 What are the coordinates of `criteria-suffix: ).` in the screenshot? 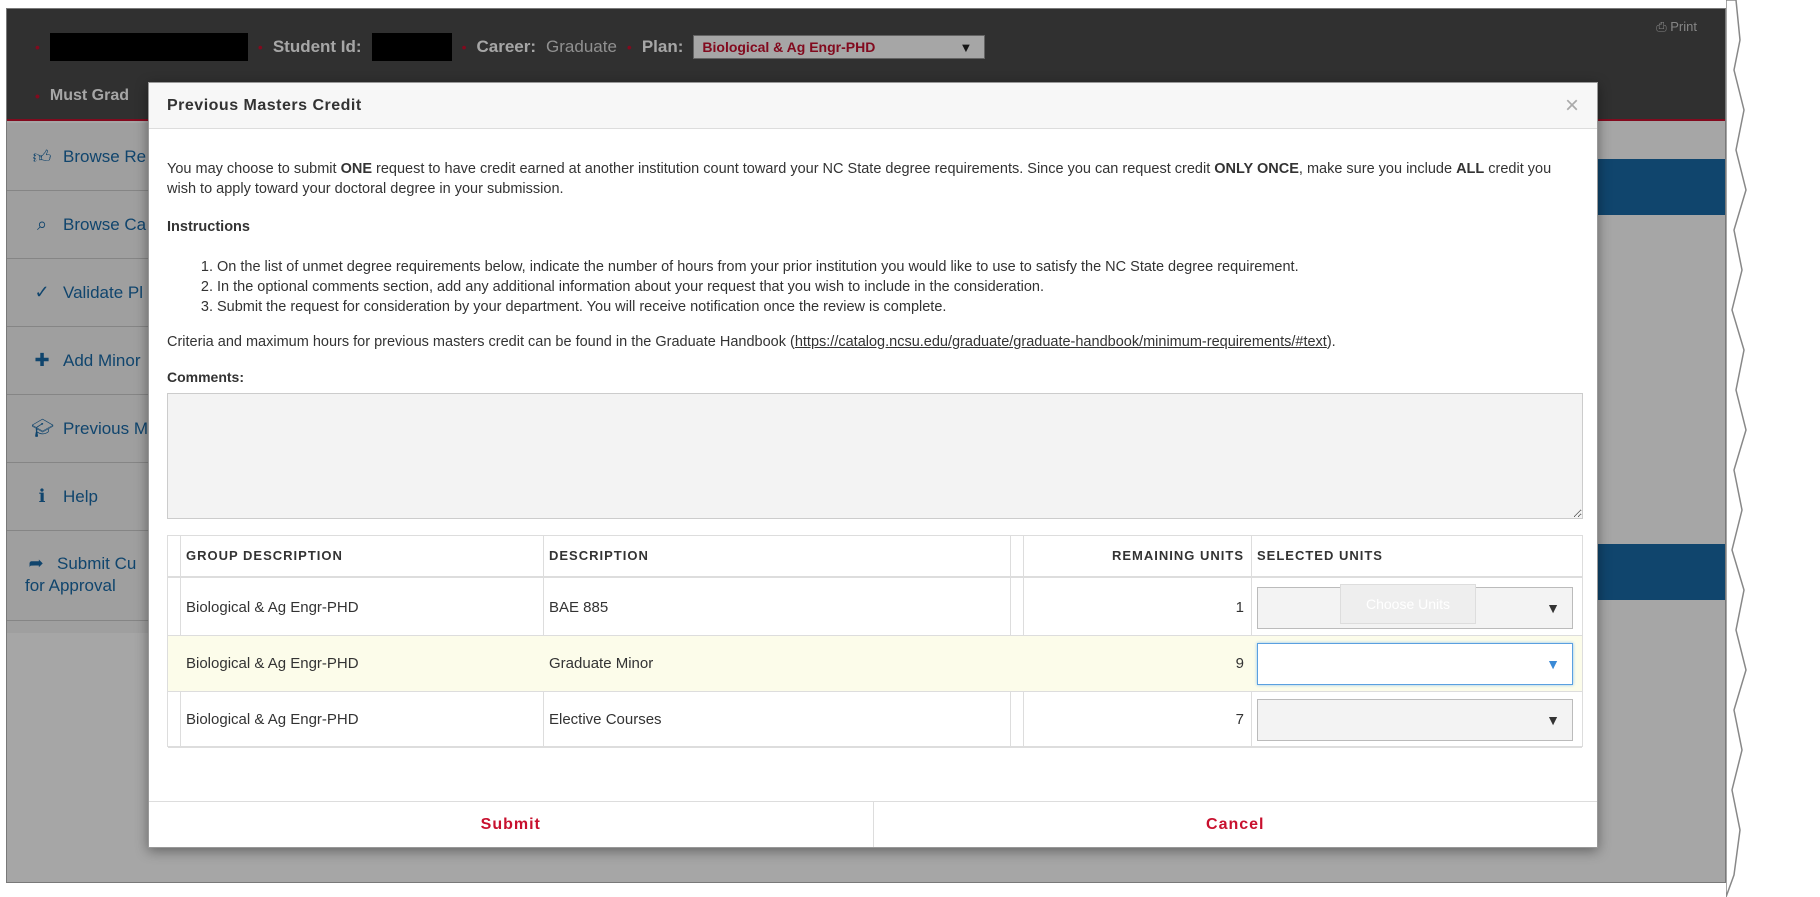 It's located at (1331, 342).